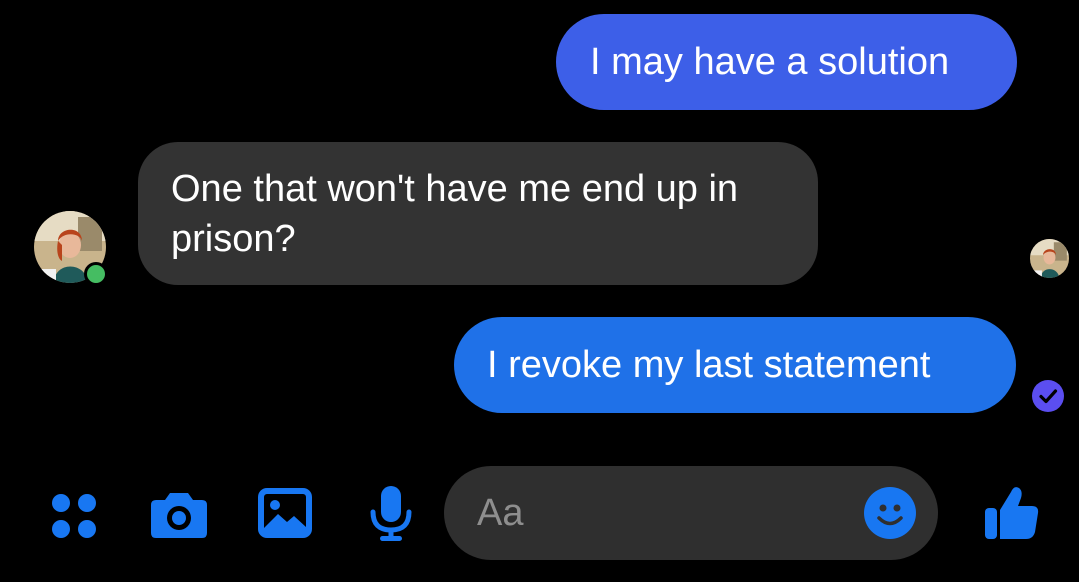  I want to click on microphone-icon, so click(391, 514).